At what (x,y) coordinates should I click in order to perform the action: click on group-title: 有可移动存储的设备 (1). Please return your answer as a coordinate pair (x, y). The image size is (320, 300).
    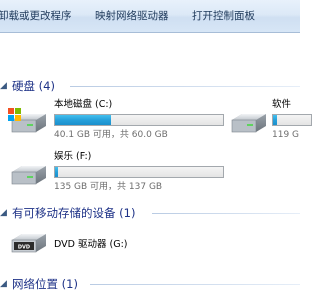
    Looking at the image, I should click on (74, 213).